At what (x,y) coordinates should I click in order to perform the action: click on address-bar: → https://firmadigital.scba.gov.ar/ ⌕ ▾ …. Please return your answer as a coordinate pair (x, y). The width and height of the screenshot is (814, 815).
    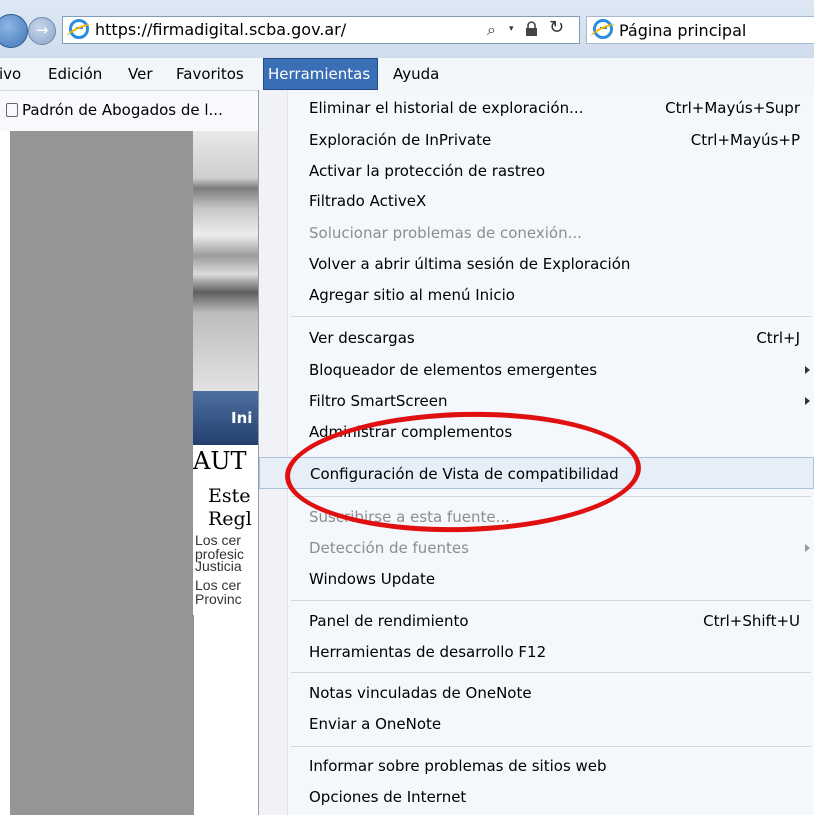
    Looking at the image, I should click on (407, 29).